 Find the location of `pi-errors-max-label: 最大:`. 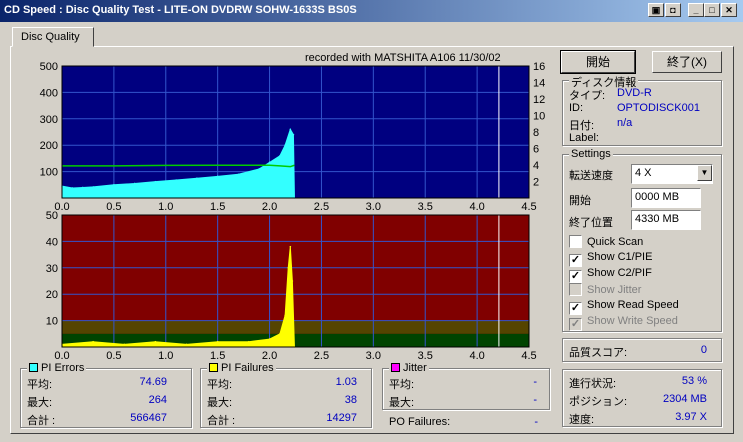

pi-errors-max-label: 最大: is located at coordinates (40, 403).